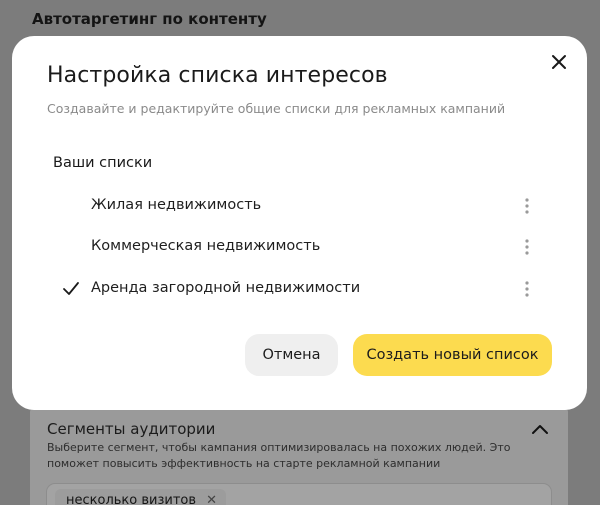 Image resolution: width=600 pixels, height=505 pixels. Describe the element at coordinates (176, 205) in the screenshot. I see `list-item-label: Жилая недвижимость` at that location.